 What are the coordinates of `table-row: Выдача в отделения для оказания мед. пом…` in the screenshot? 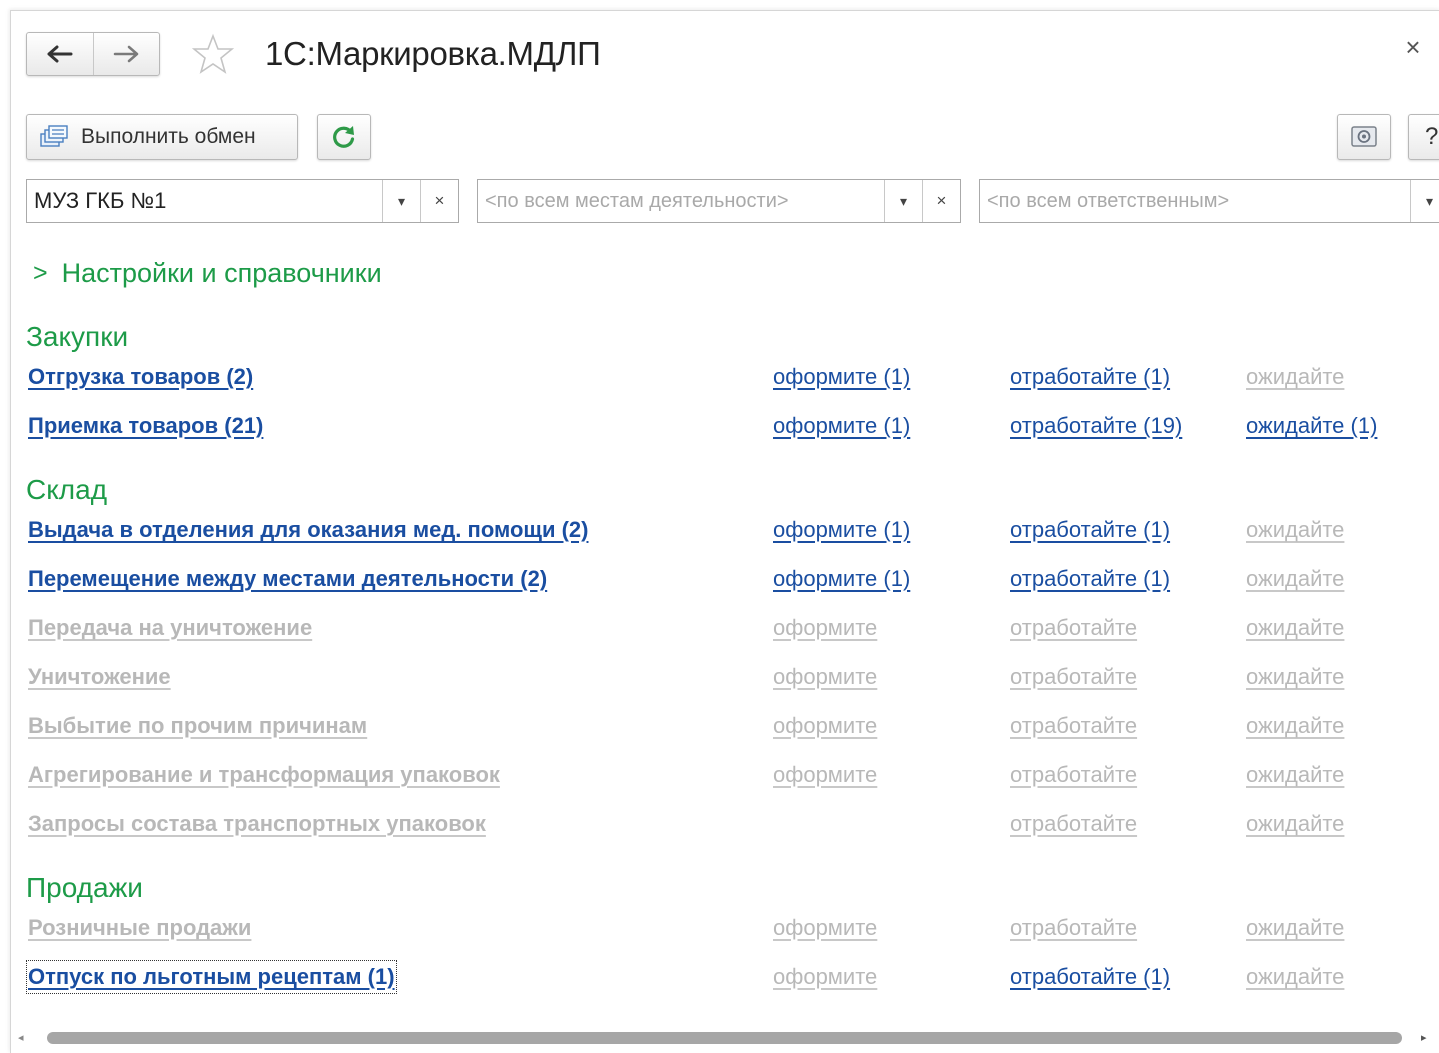 It's located at (719, 532).